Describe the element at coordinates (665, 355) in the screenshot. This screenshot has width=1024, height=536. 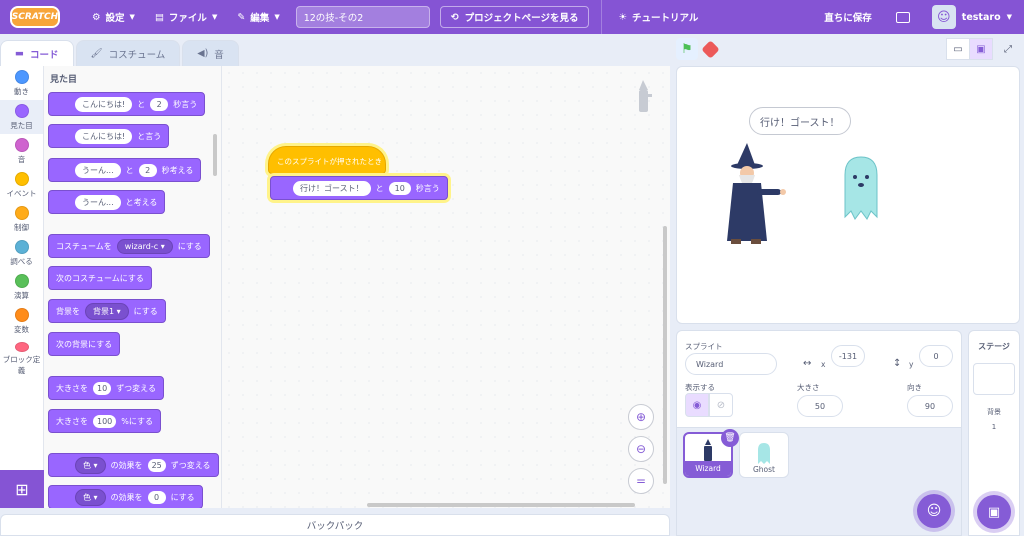
I see `workspace-vertical-scrollbar` at that location.